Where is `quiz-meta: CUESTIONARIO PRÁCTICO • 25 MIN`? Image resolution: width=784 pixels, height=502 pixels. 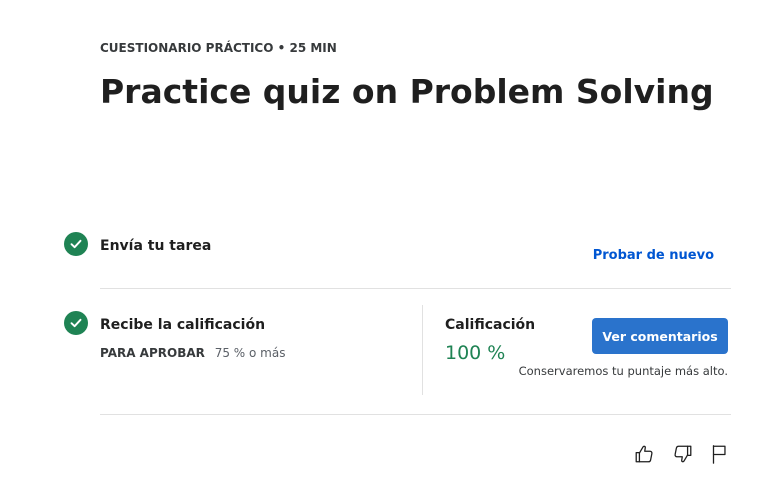
quiz-meta: CUESTIONARIO PRÁCTICO • 25 MIN is located at coordinates (218, 48).